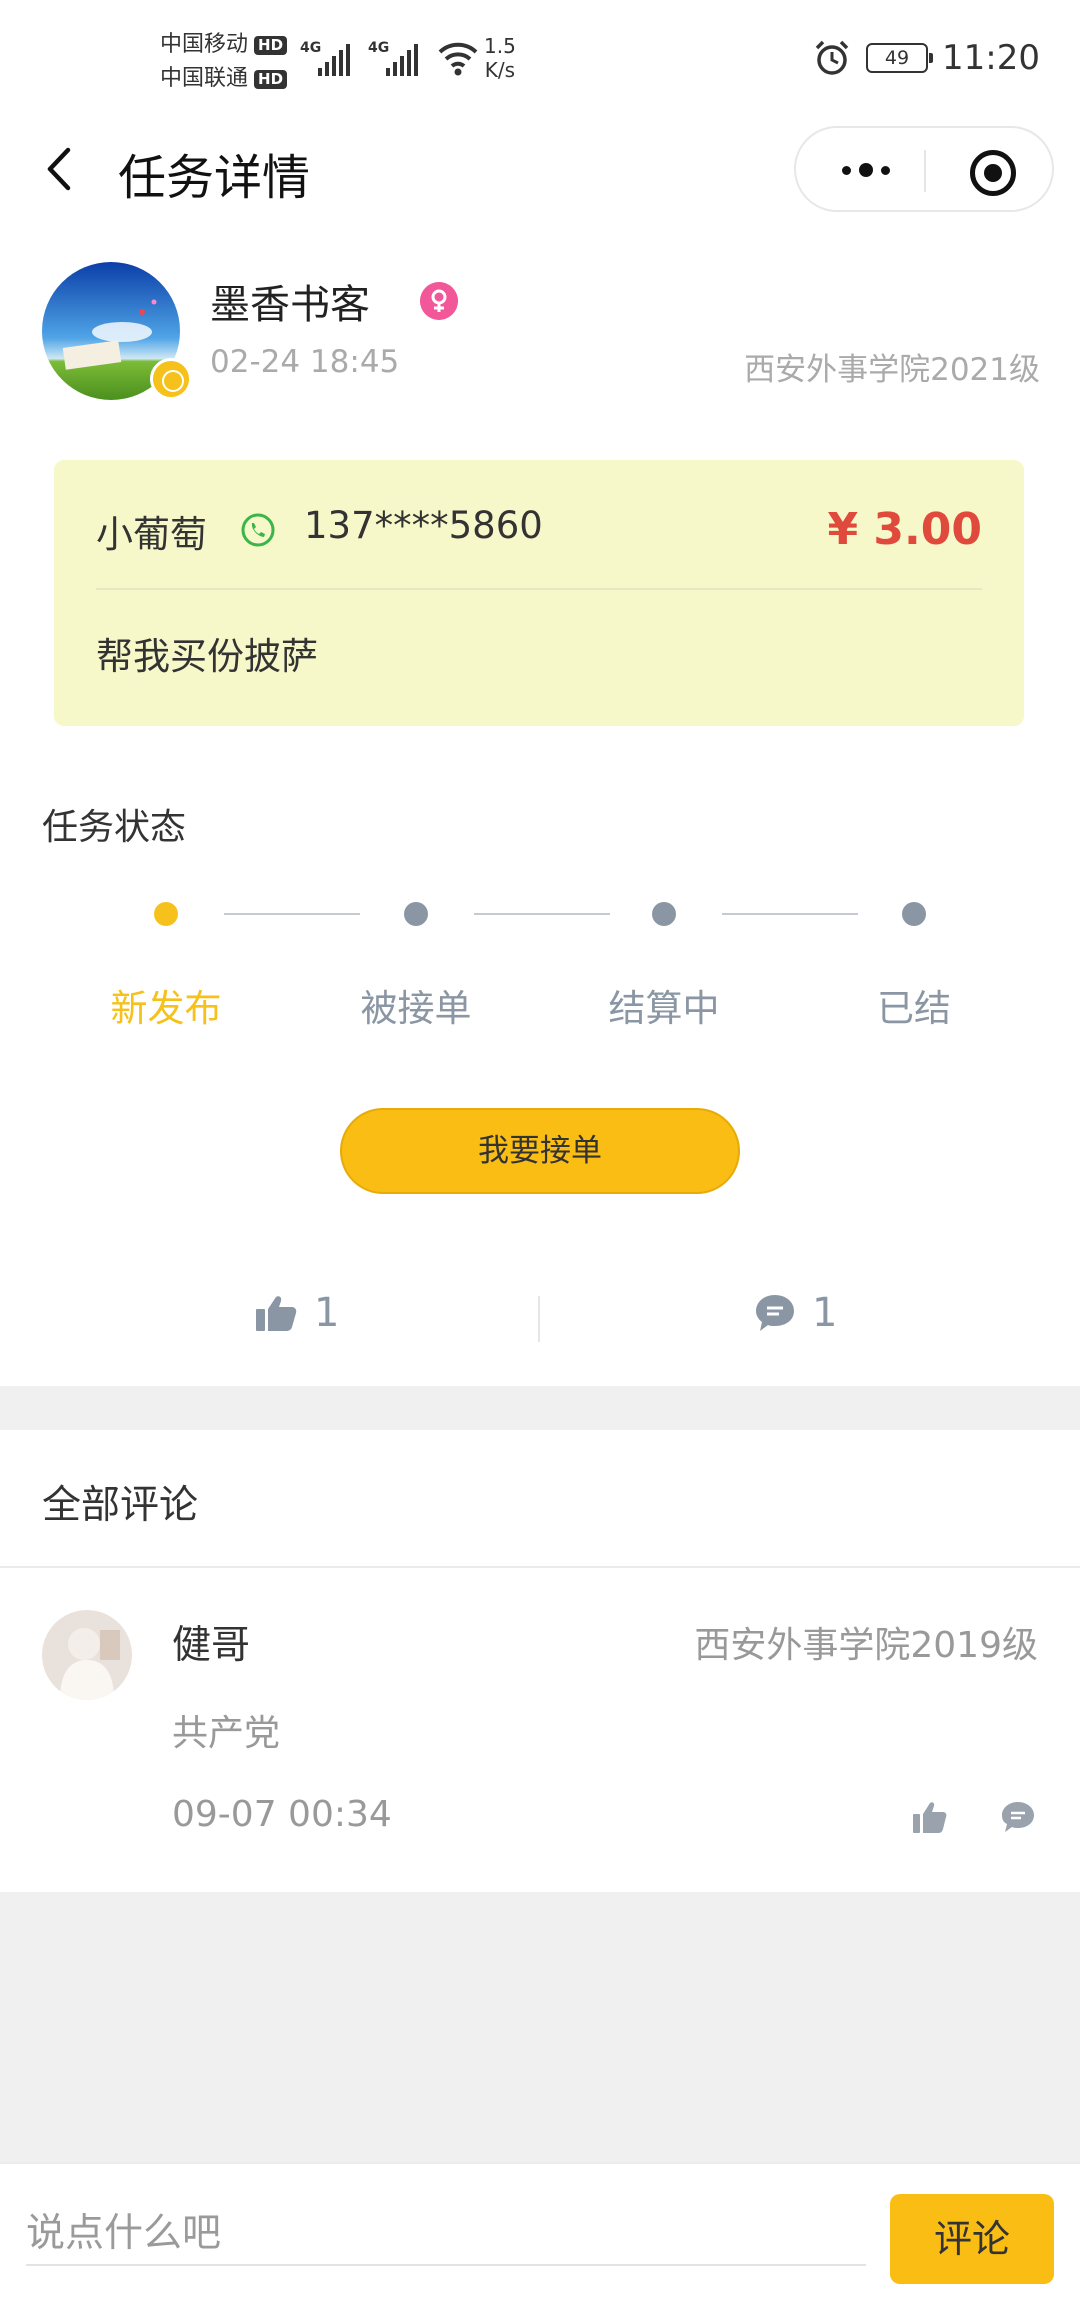 The height and width of the screenshot is (2310, 1080). Describe the element at coordinates (423, 525) in the screenshot. I see `phone-number: 137****5860` at that location.